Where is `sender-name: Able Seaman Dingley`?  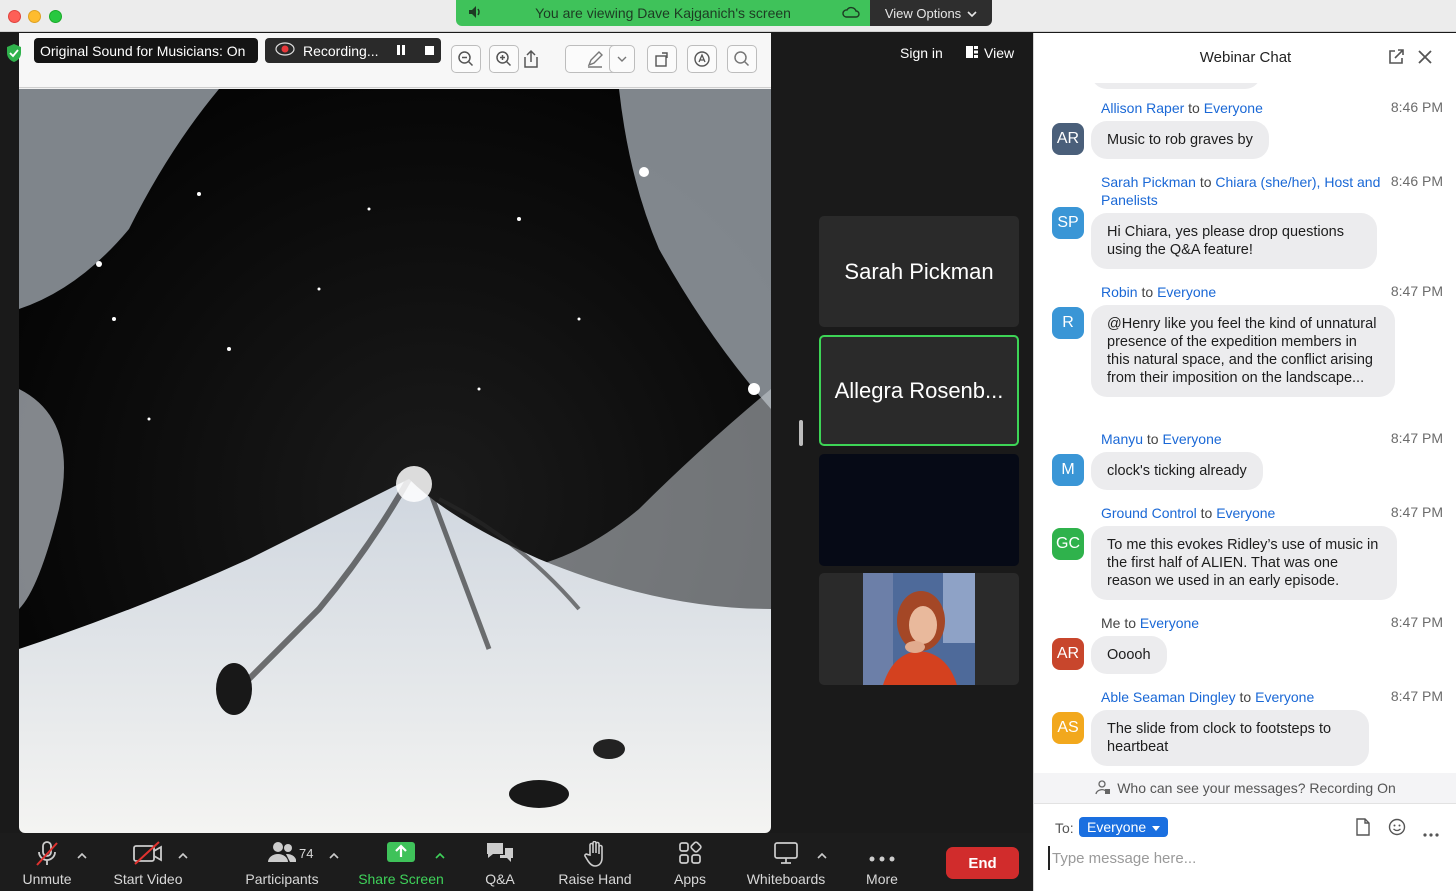
sender-name: Able Seaman Dingley is located at coordinates (1168, 697).